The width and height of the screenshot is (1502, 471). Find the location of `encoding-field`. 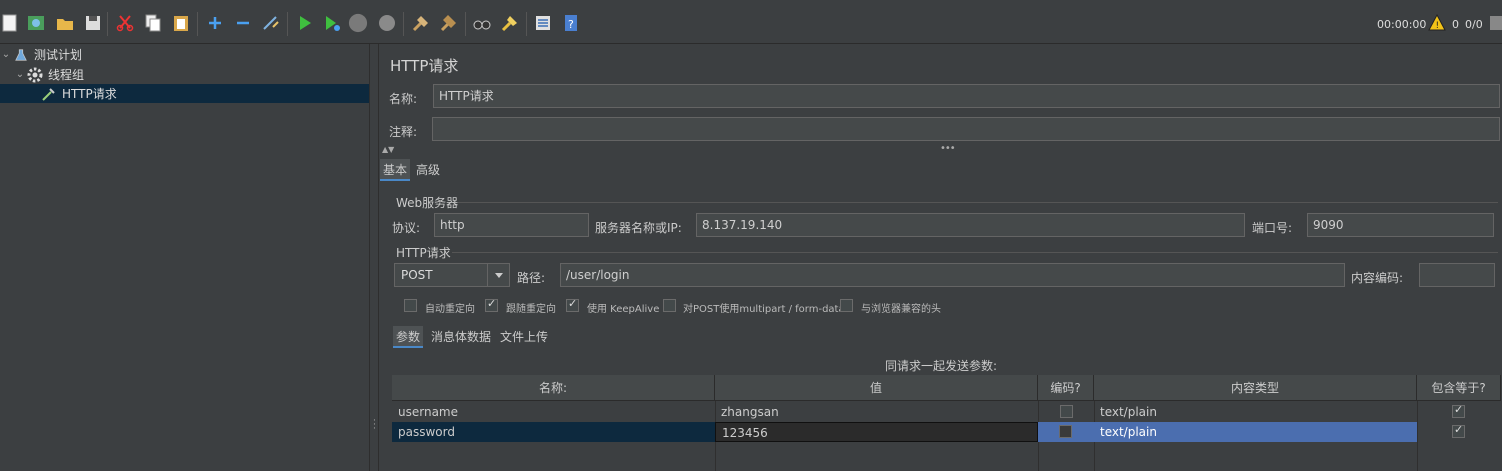

encoding-field is located at coordinates (1457, 275).